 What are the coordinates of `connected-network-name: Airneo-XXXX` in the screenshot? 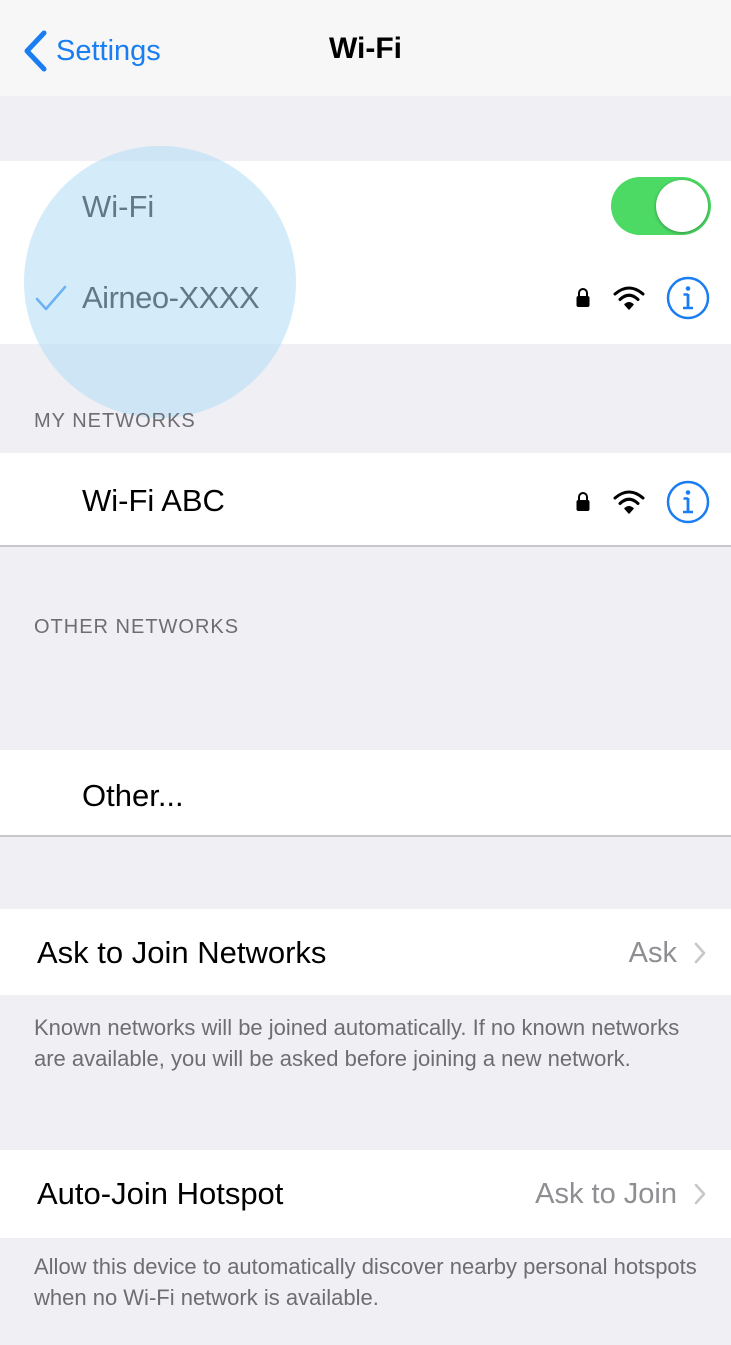 It's located at (171, 297).